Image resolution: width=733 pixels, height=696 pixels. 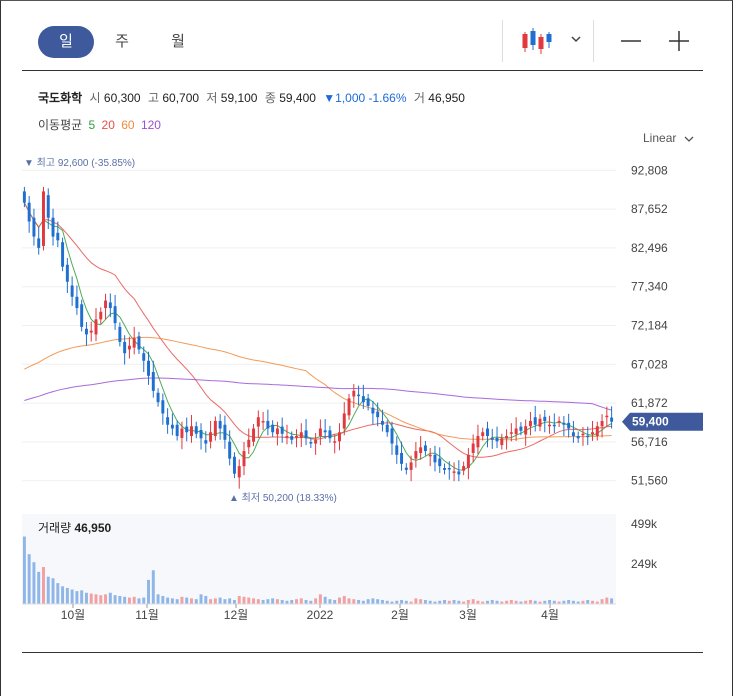 What do you see at coordinates (362, 652) in the screenshot?
I see `bottom-divider` at bounding box center [362, 652].